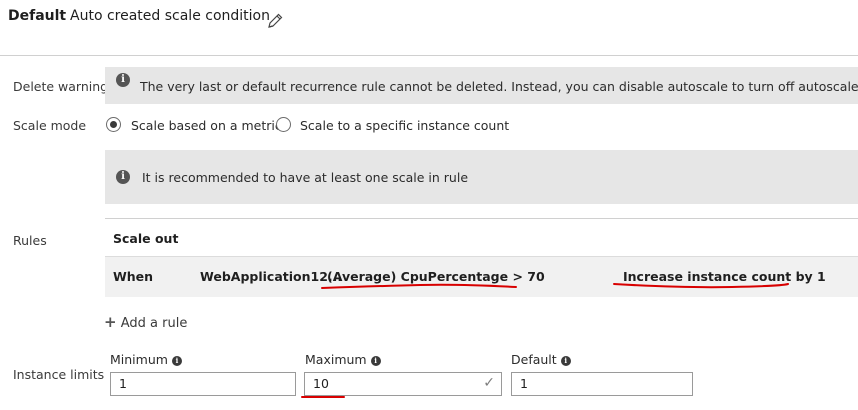  I want to click on scale-out-heading: Scale out, so click(146, 238).